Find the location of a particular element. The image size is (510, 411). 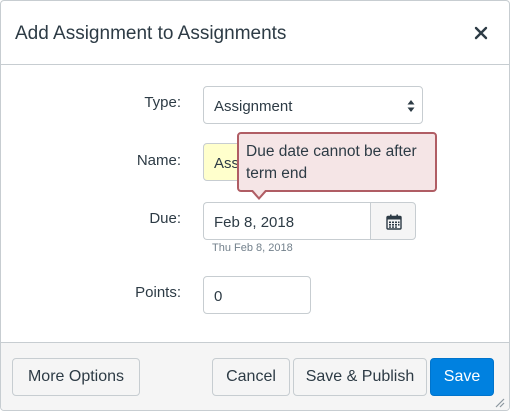

type-select-value: Assignment is located at coordinates (253, 106).